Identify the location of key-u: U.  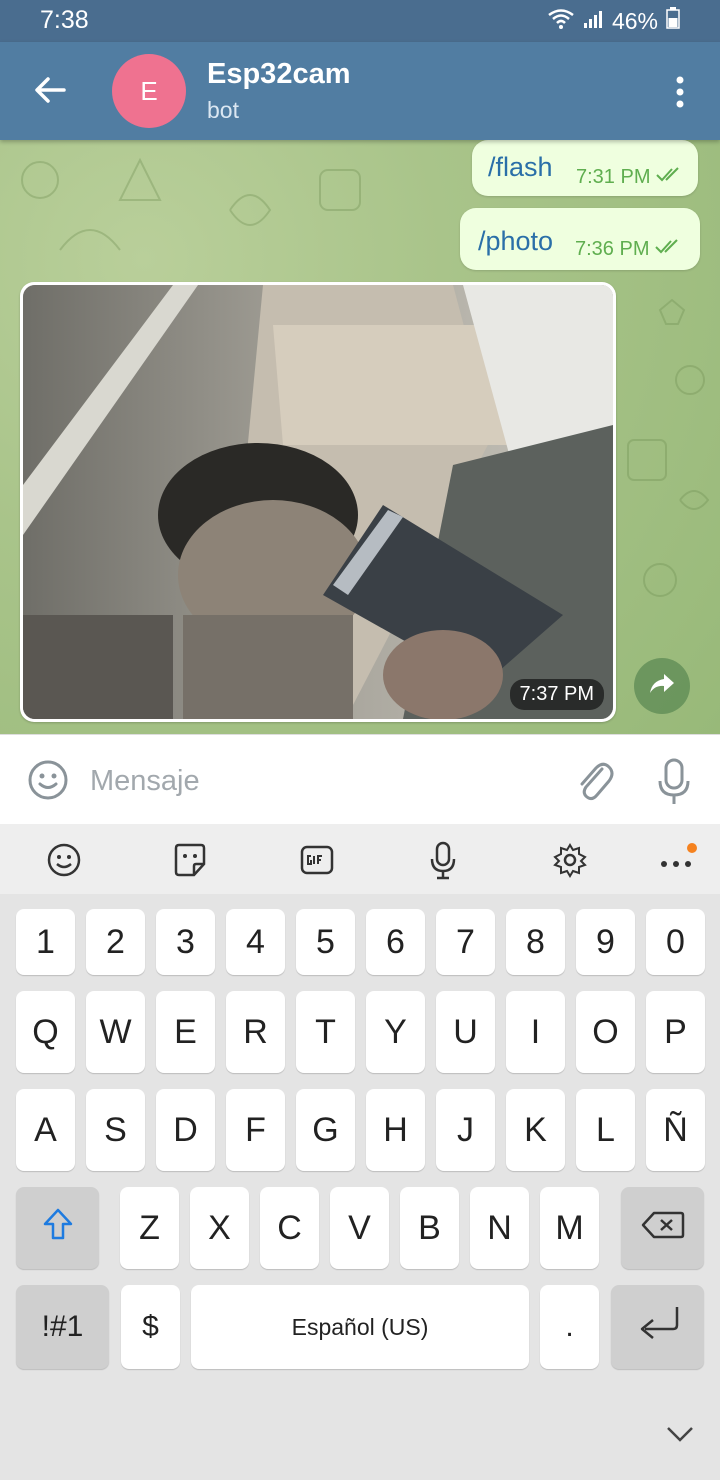
(465, 1032).